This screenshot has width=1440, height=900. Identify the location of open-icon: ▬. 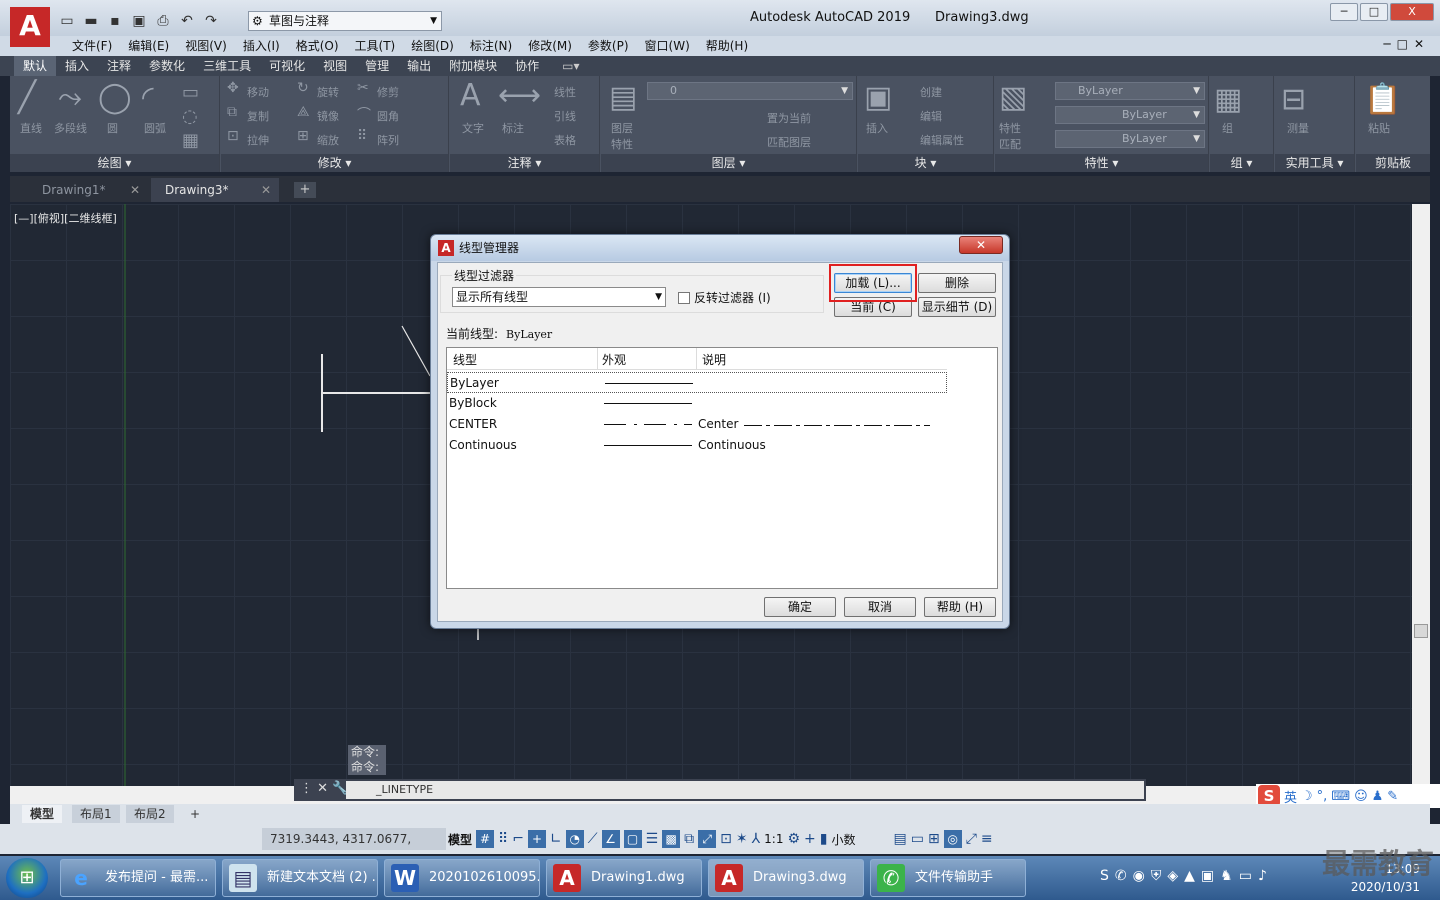
(91, 21).